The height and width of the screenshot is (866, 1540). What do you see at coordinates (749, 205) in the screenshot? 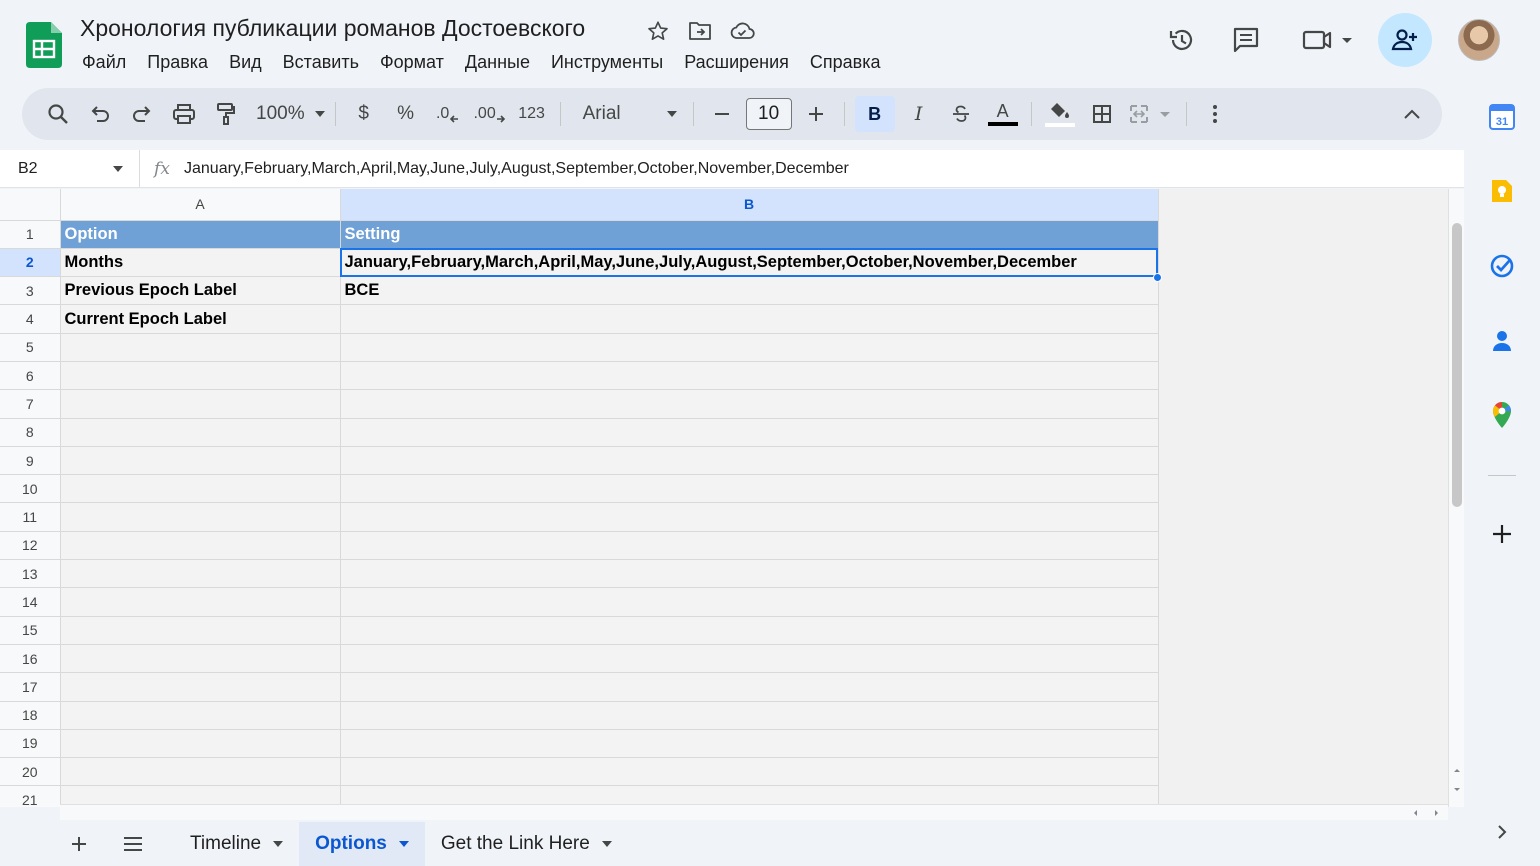
I see `column-header-b: B` at bounding box center [749, 205].